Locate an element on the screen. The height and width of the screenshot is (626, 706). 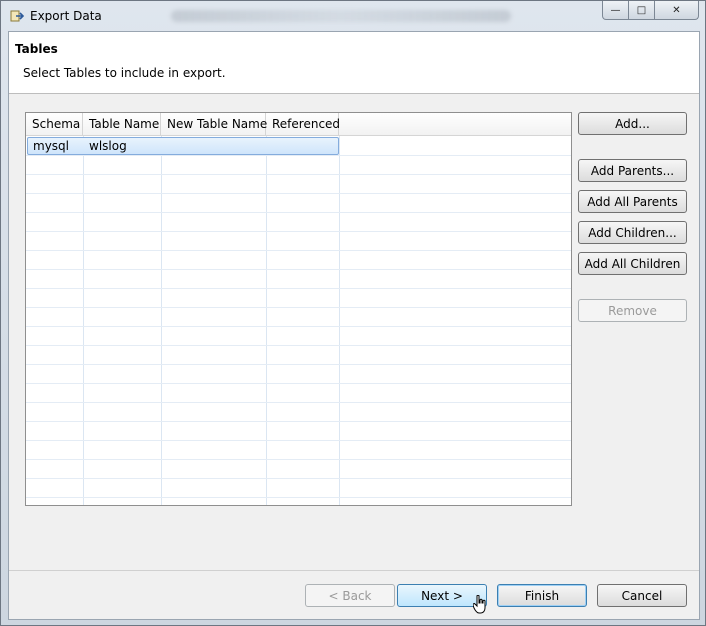
page-description: Select Tables to include in export. is located at coordinates (124, 73).